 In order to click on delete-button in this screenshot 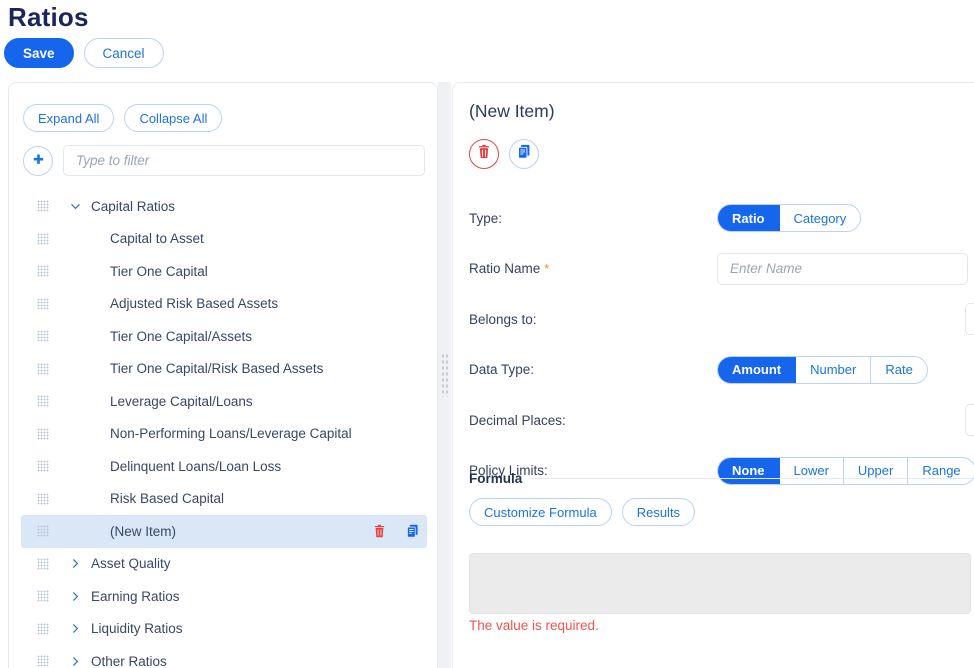, I will do `click(484, 154)`.